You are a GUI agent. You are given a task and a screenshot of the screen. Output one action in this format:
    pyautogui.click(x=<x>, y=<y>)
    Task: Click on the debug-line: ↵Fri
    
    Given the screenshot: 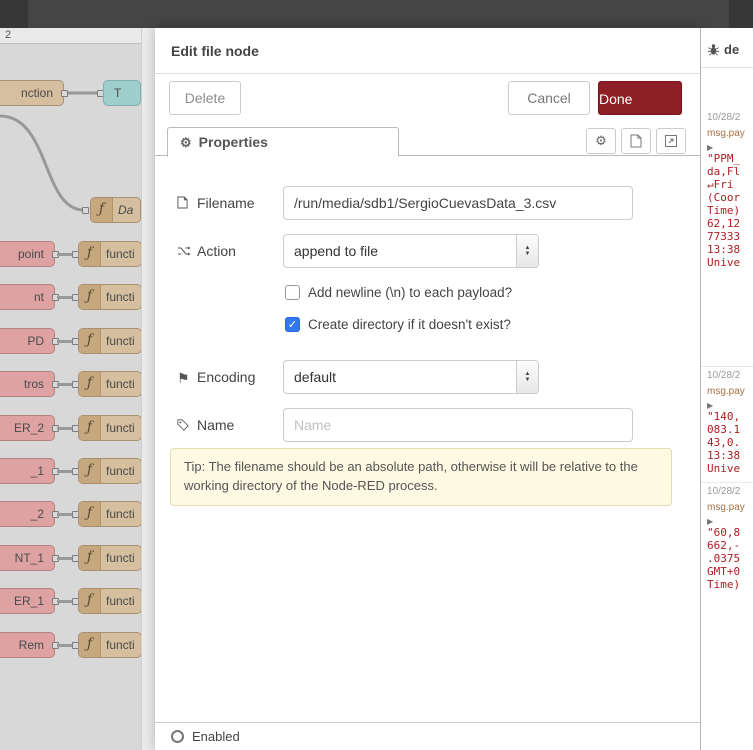 What is the action you would take?
    pyautogui.click(x=720, y=184)
    